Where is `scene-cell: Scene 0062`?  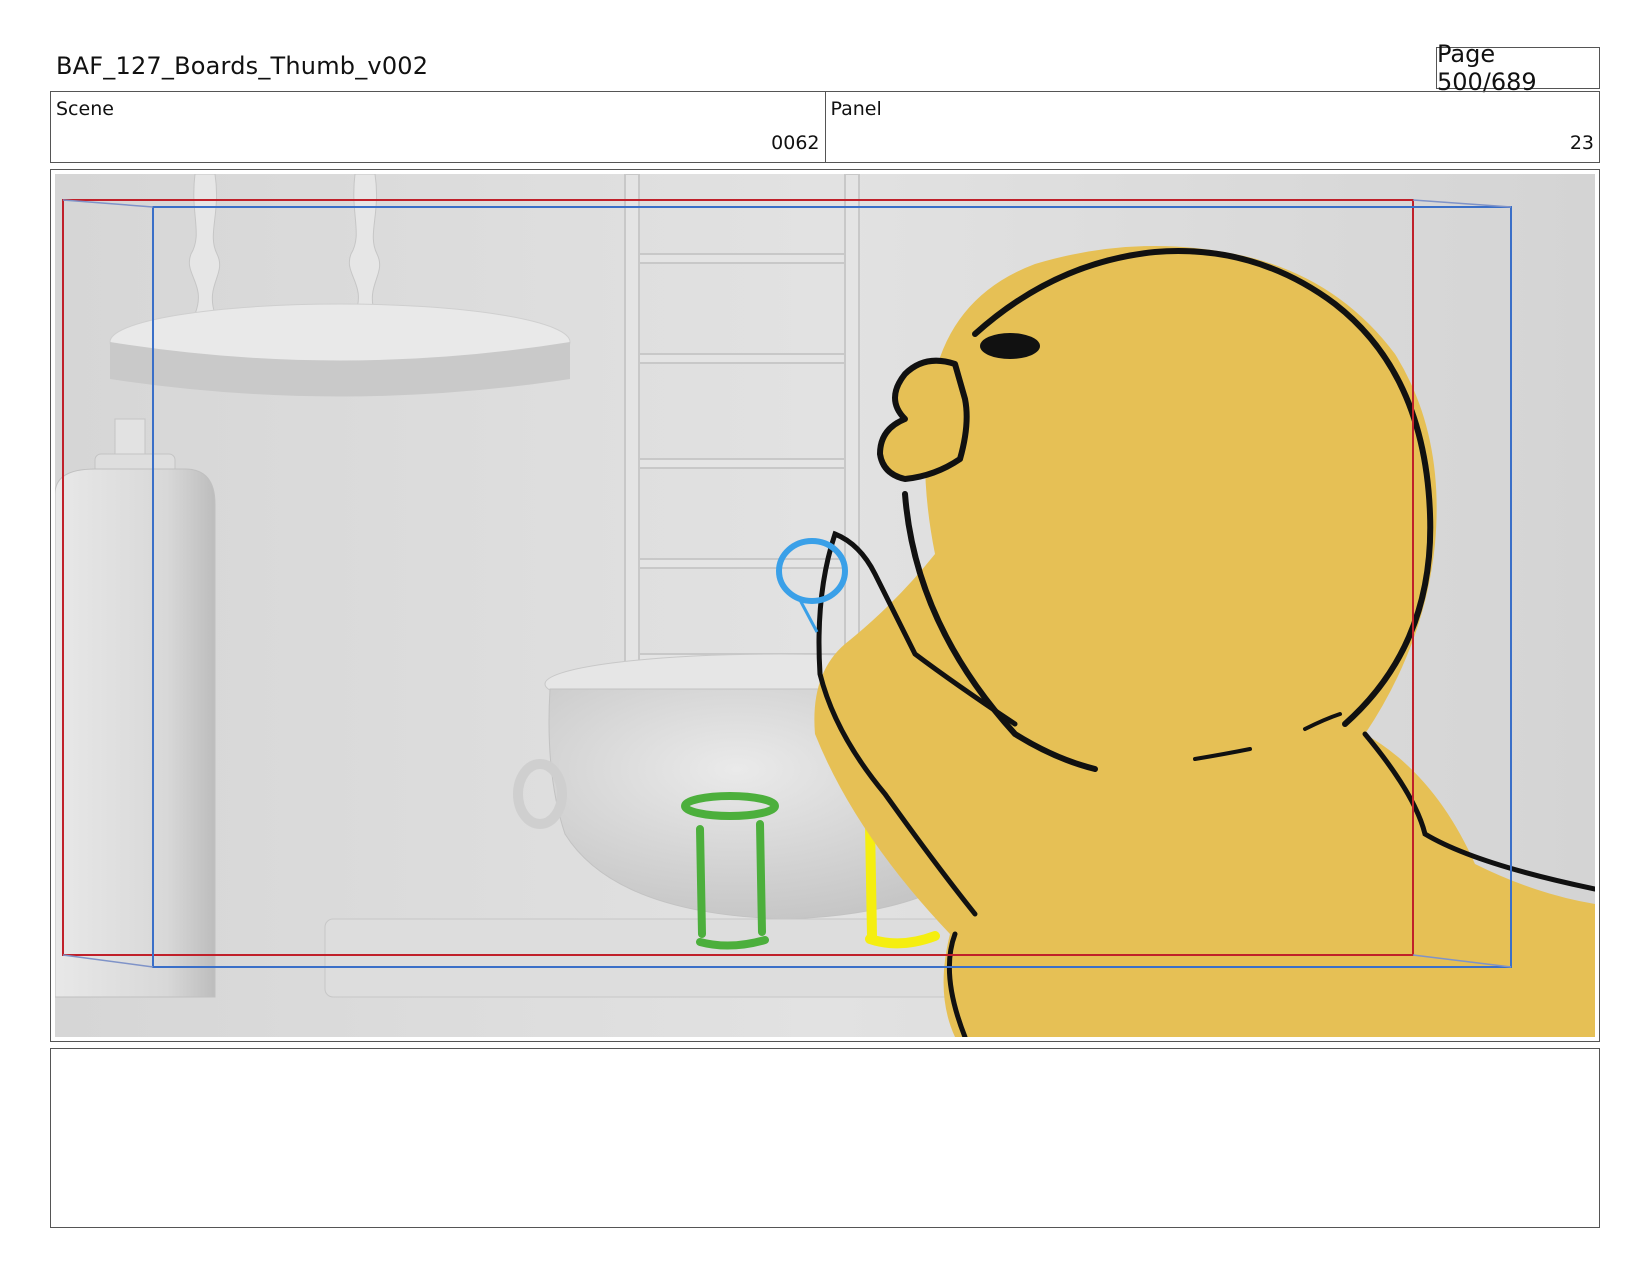
scene-cell: Scene 0062 is located at coordinates (438, 127).